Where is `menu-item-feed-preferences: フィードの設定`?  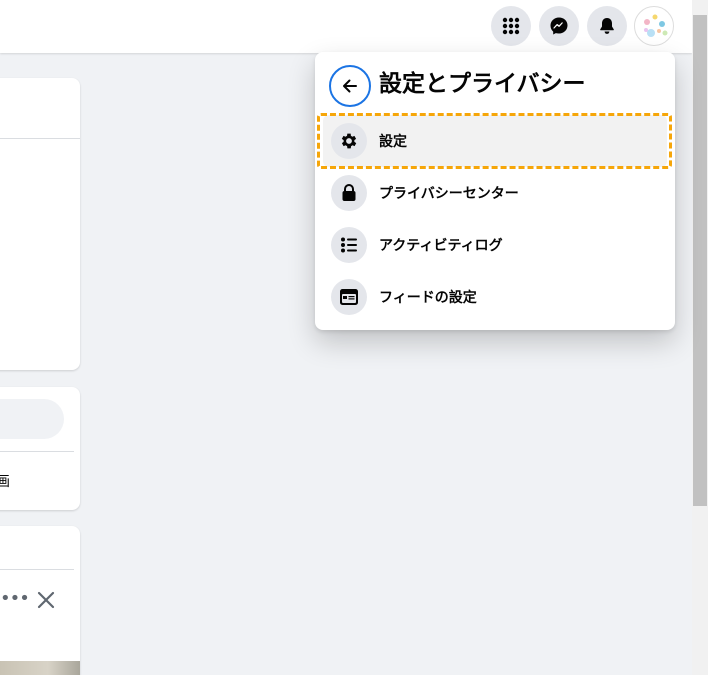
menu-item-feed-preferences: フィードの設定 is located at coordinates (495, 297).